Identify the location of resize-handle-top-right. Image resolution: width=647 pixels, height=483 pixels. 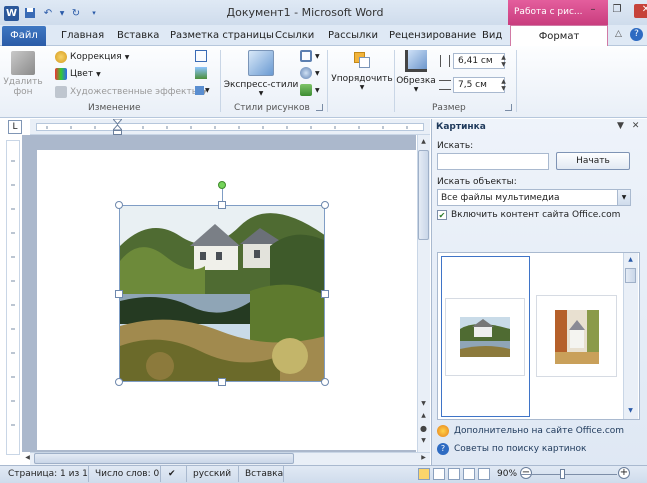
(325, 205).